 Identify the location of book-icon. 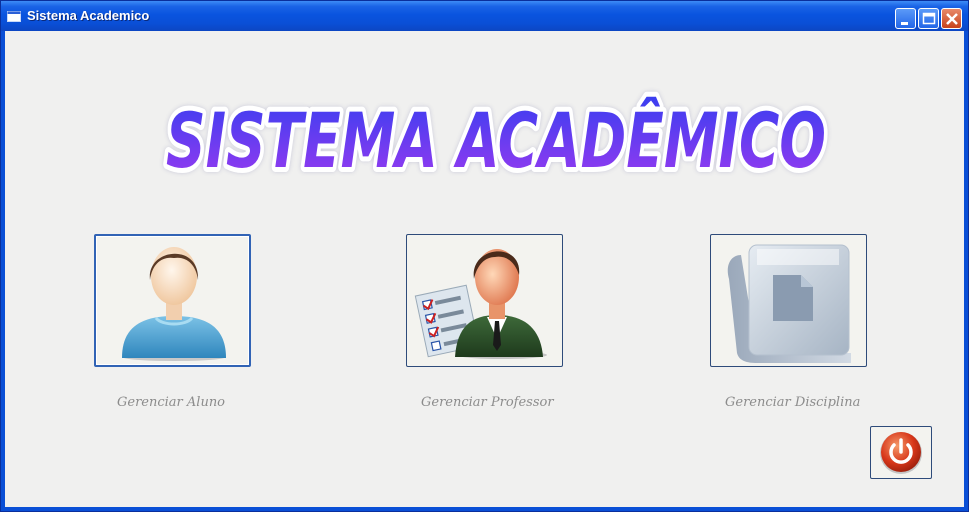
(789, 303).